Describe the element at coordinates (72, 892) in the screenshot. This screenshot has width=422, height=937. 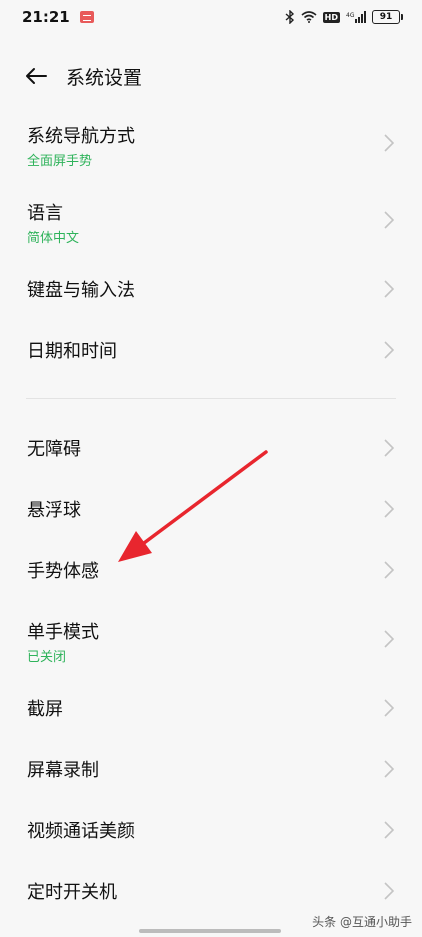
I see `setting-title: 定时开关机` at that location.